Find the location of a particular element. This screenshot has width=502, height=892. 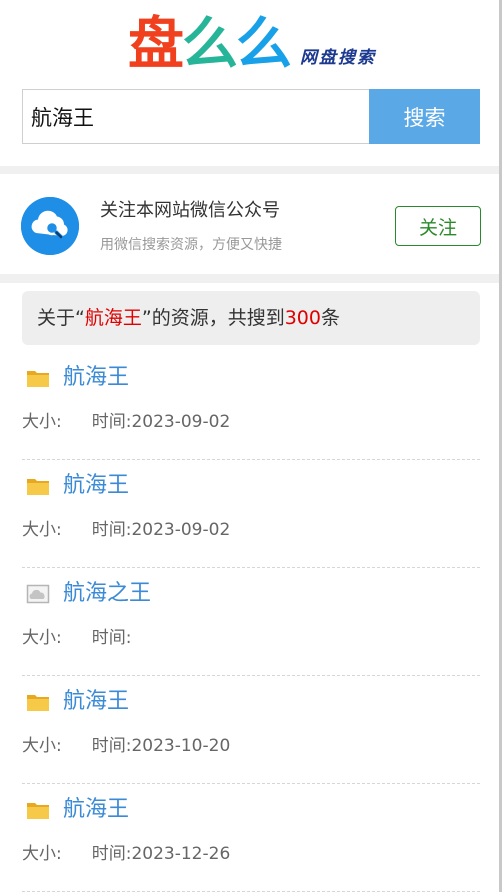

summary-suffix: 条 is located at coordinates (330, 318).